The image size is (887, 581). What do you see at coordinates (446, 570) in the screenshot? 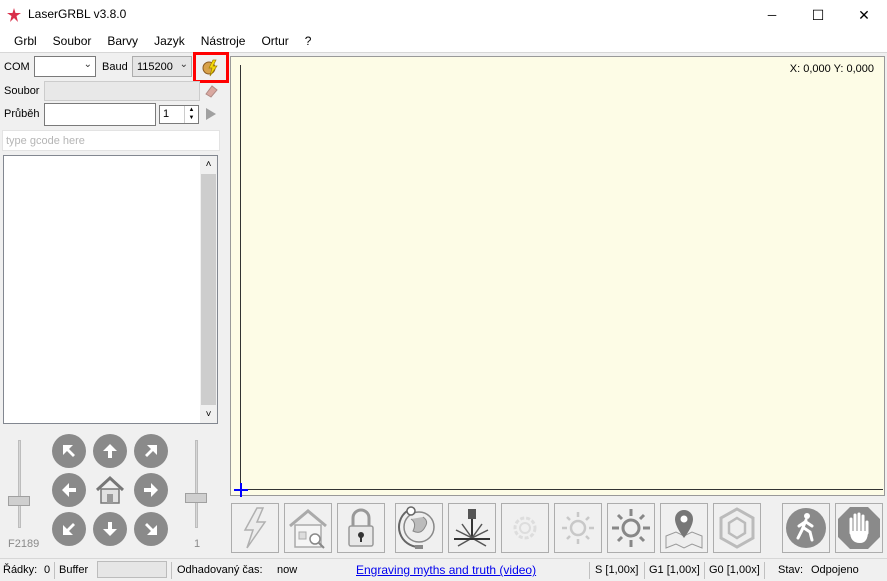
I see `engraving-myths-link: Engraving myths and truth (video)` at bounding box center [446, 570].